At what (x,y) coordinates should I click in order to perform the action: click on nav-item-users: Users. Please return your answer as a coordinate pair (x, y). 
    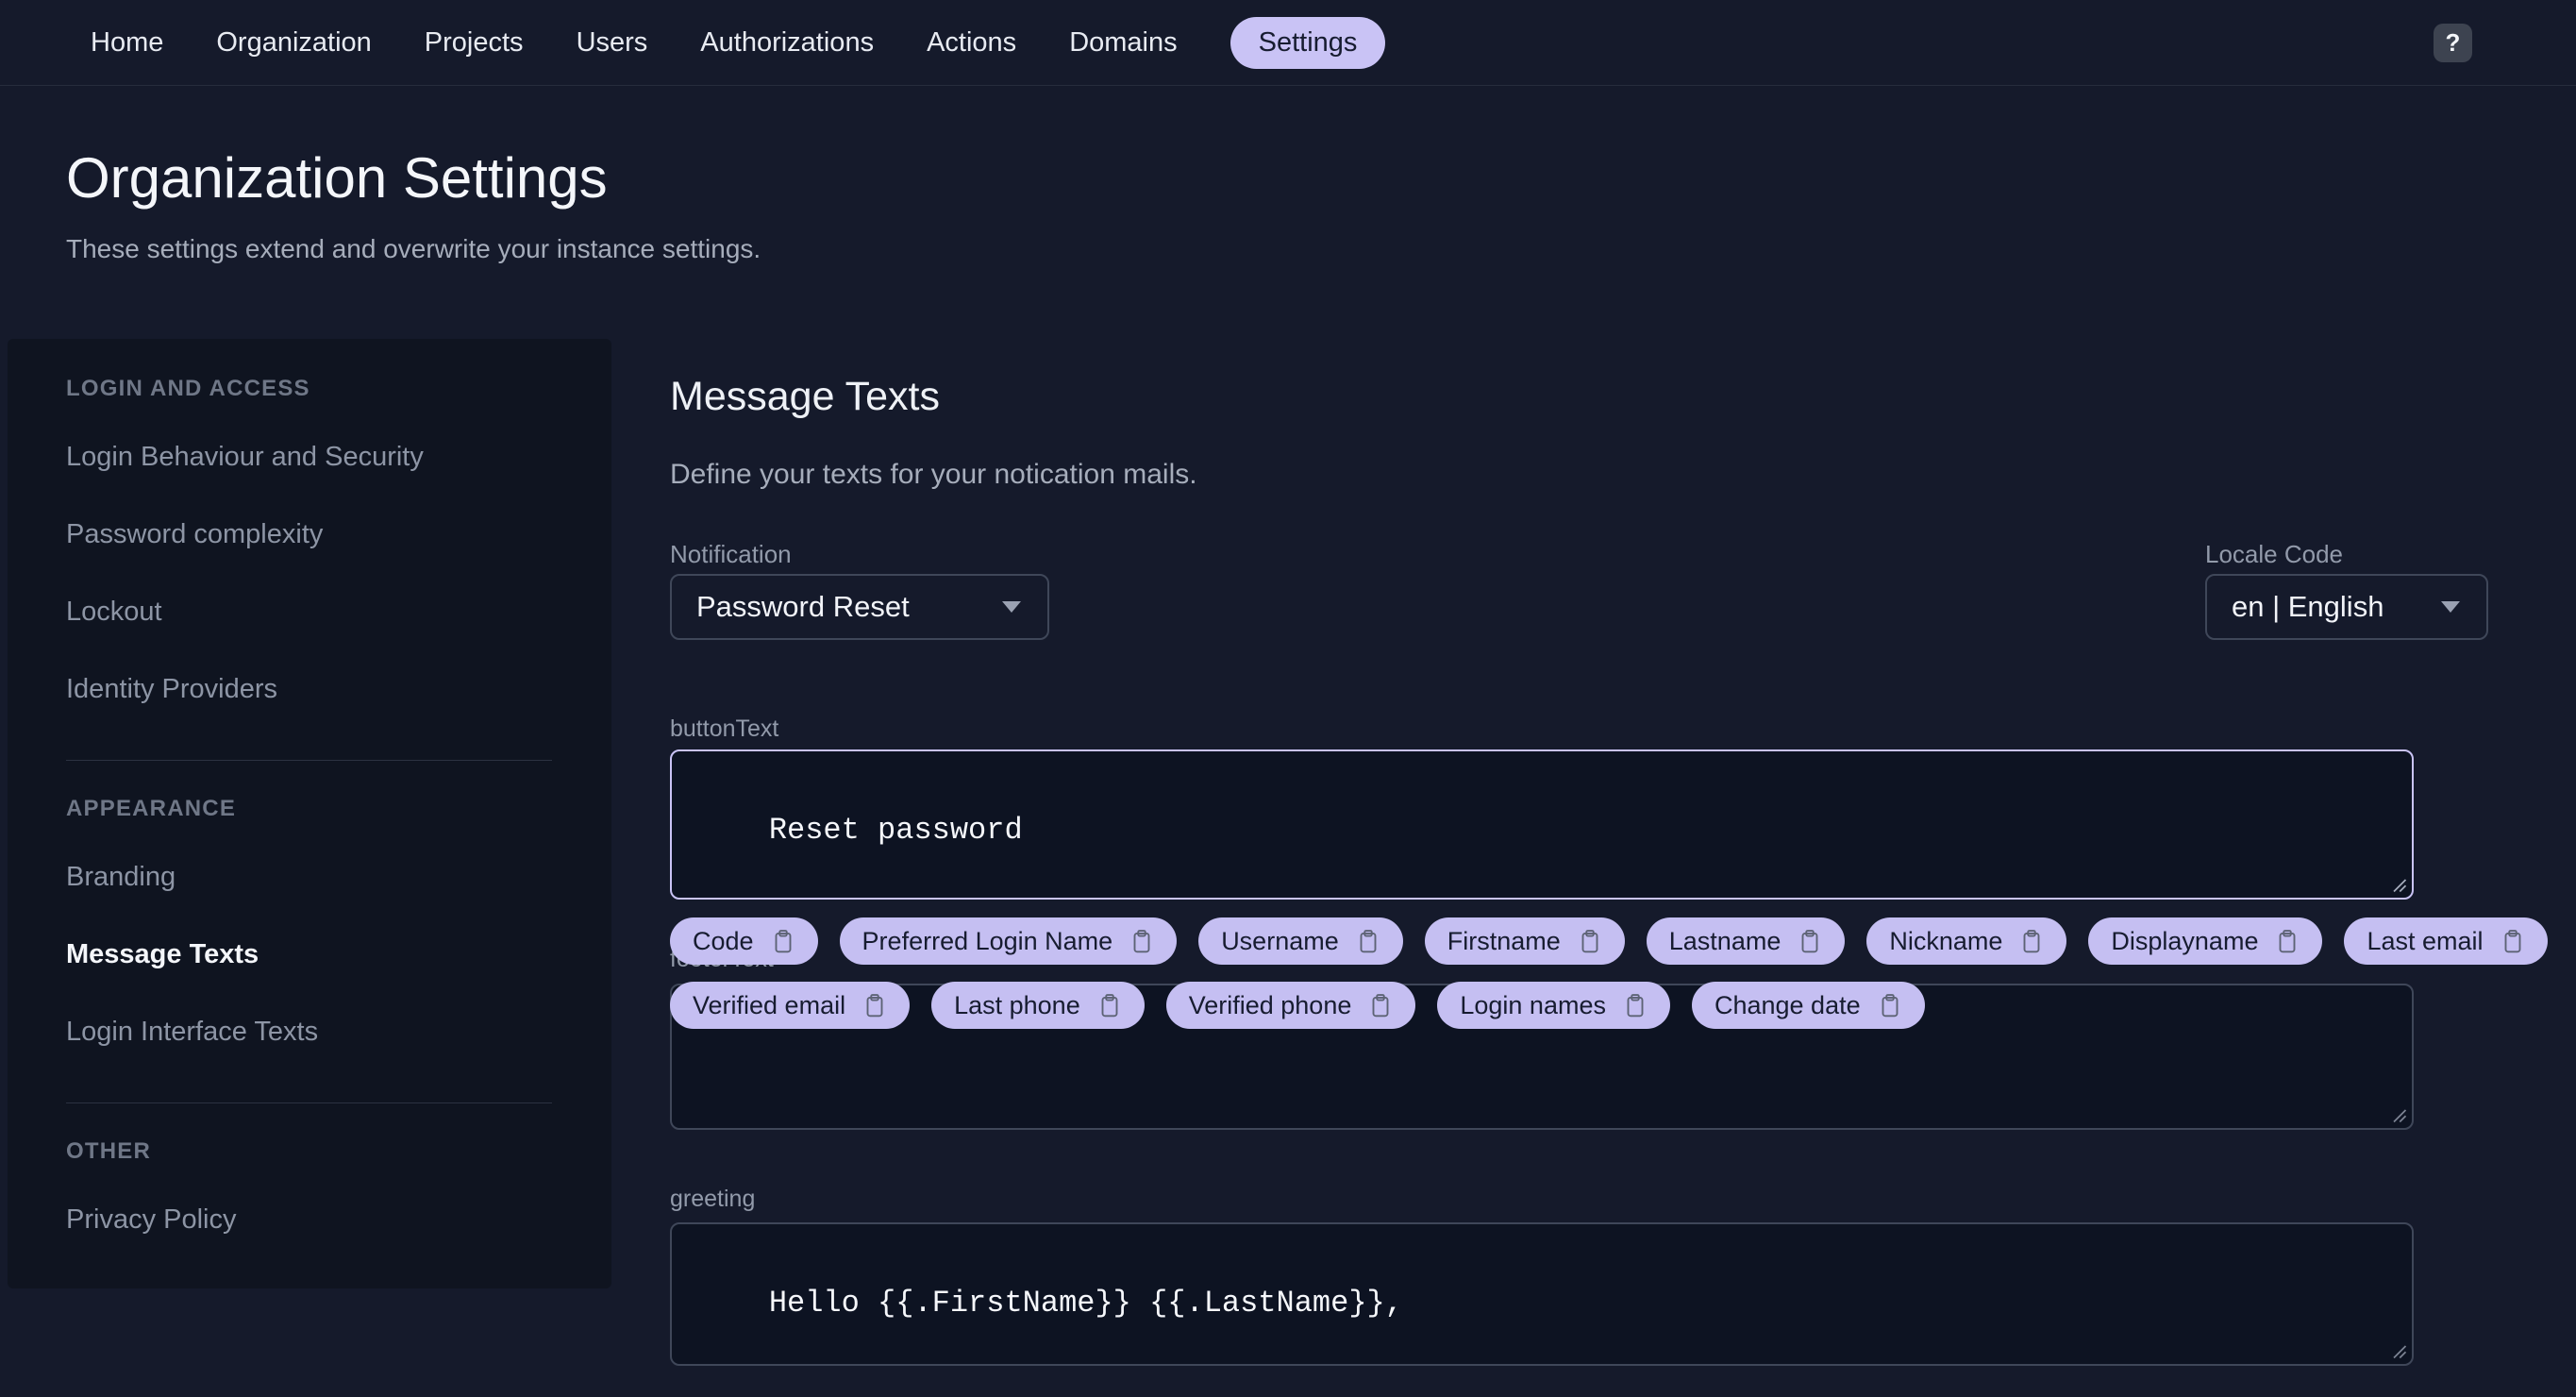
    Looking at the image, I should click on (612, 43).